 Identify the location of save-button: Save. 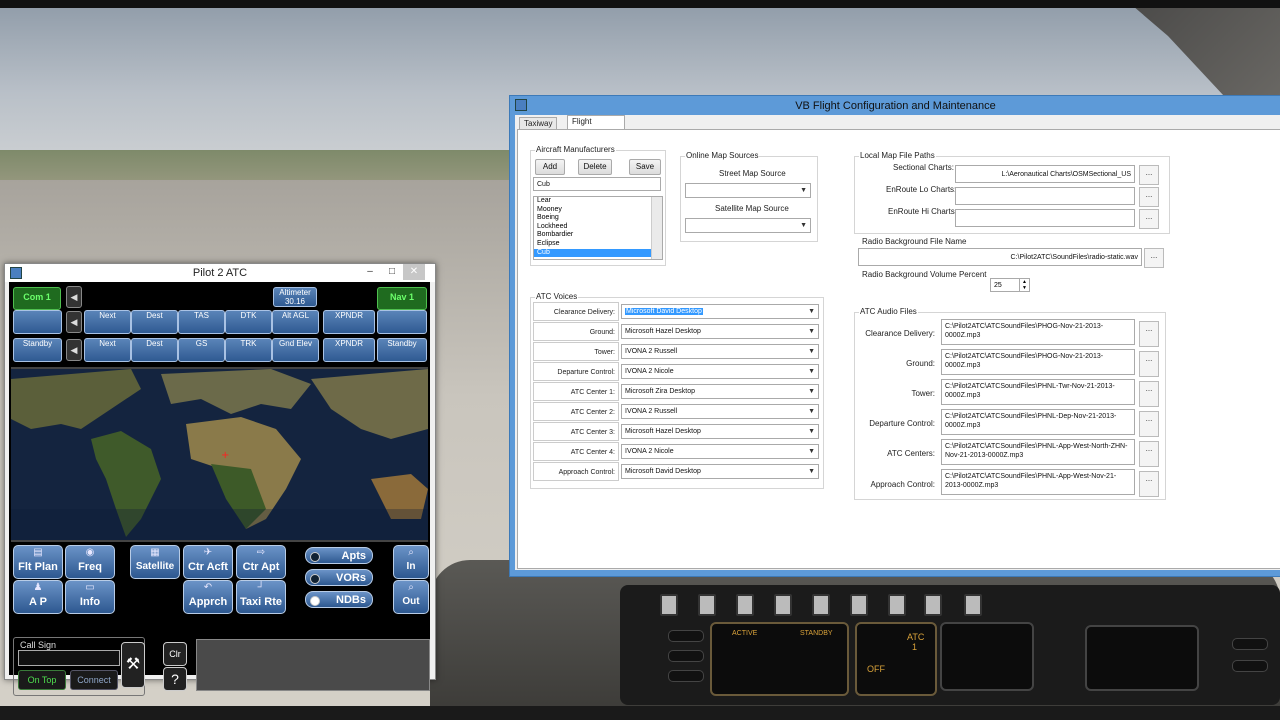
(645, 167).